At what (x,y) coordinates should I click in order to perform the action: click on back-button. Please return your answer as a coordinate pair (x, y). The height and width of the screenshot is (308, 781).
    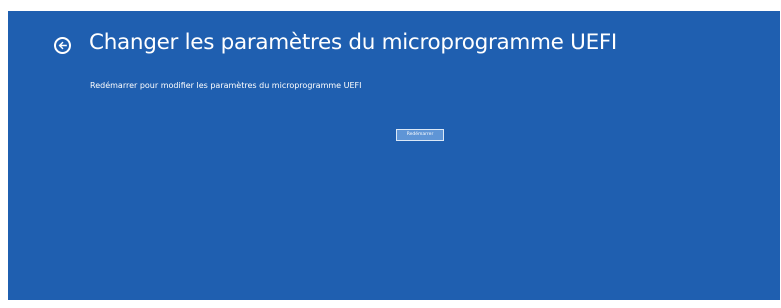
    Looking at the image, I should click on (62, 45).